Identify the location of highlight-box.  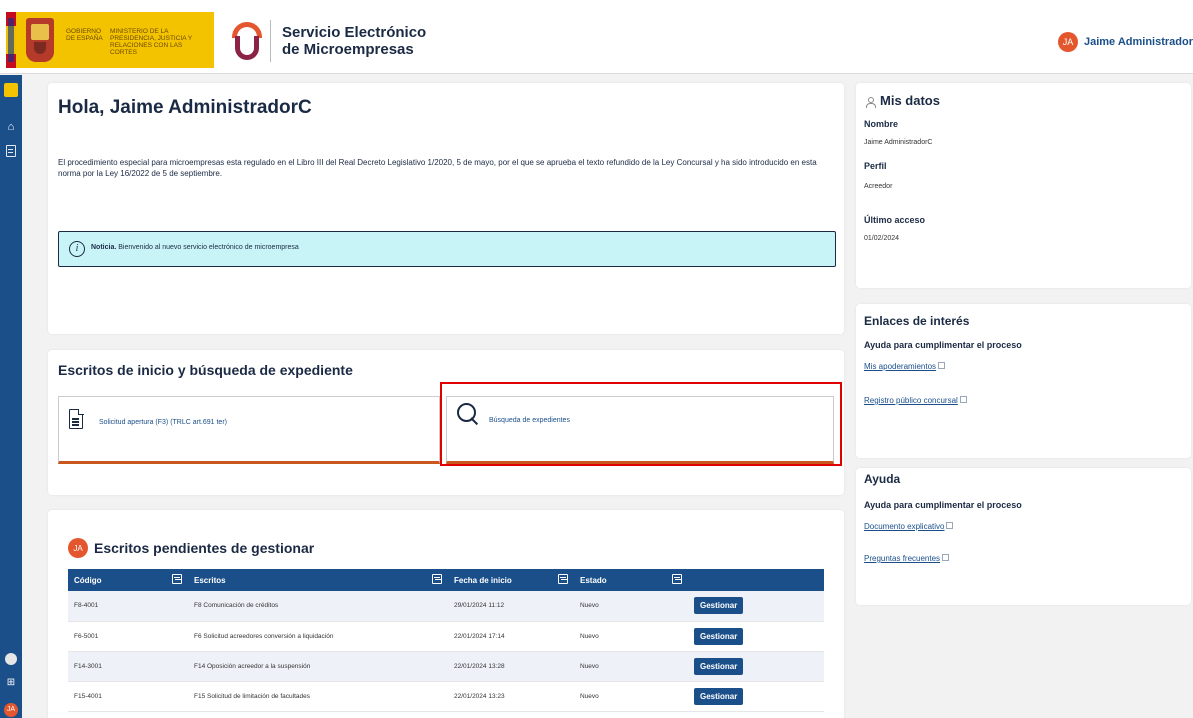
(641, 424).